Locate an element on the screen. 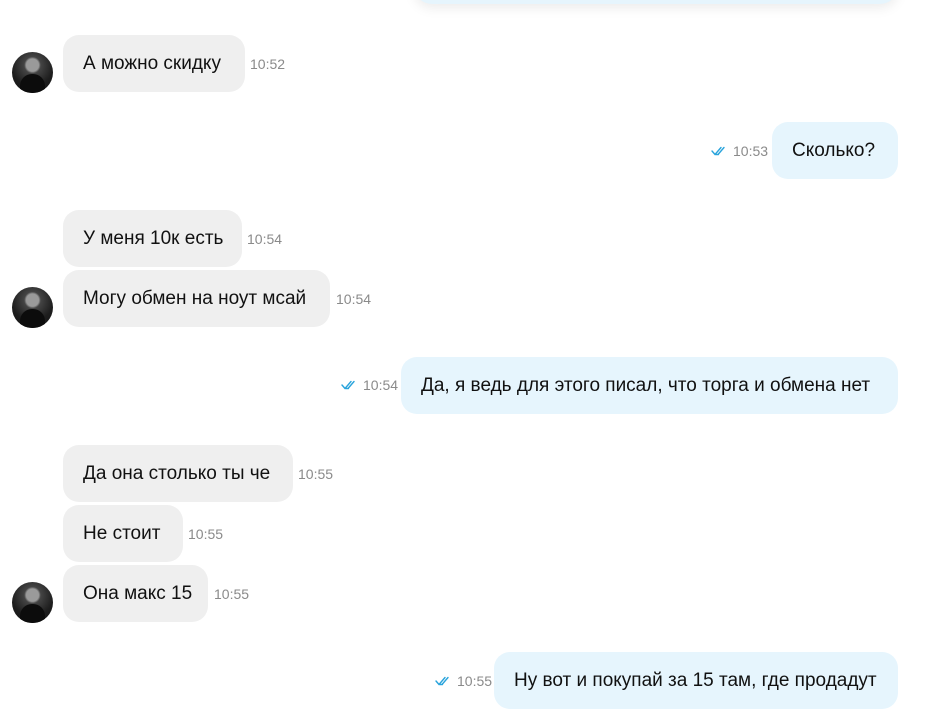  message-text: Ну вот и покупай за 15 там, где продадут is located at coordinates (695, 680).